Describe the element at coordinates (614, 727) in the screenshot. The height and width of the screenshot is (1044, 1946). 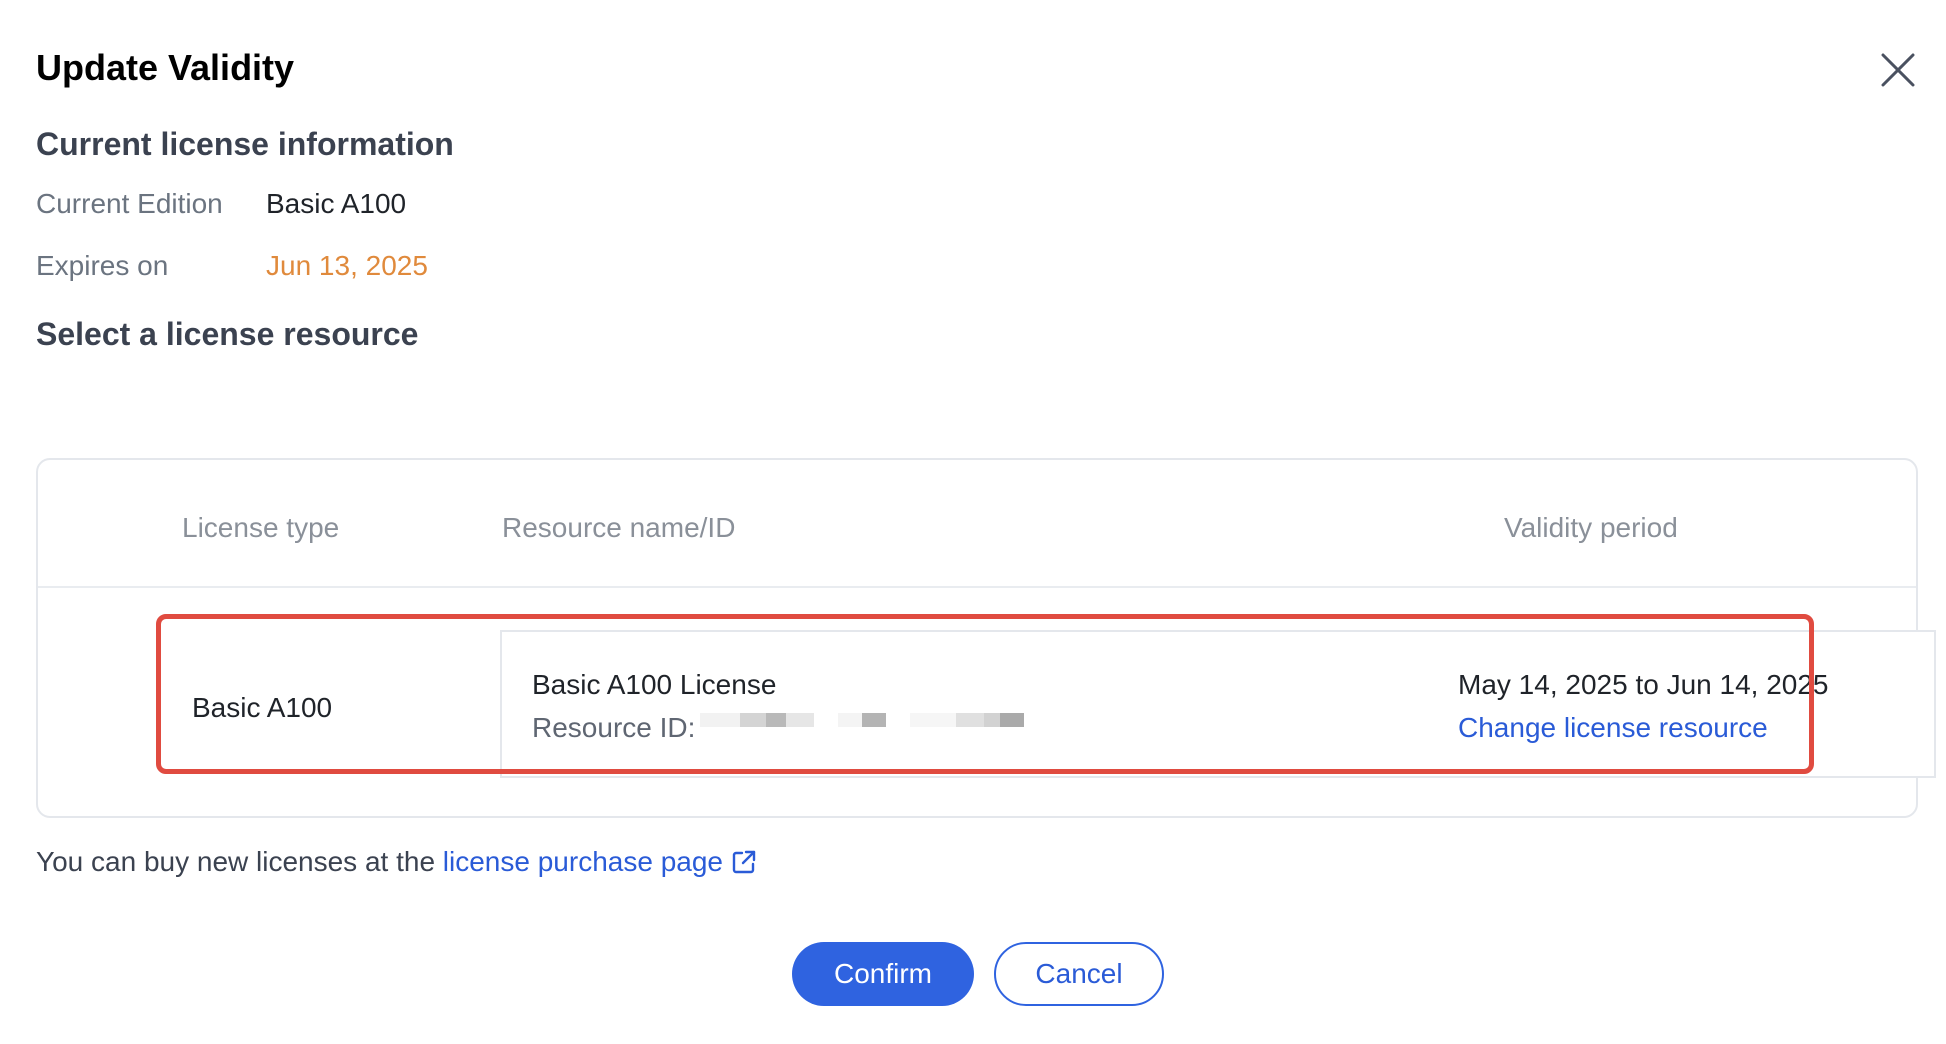
I see `row-resource-id-label: Resource ID:` at that location.